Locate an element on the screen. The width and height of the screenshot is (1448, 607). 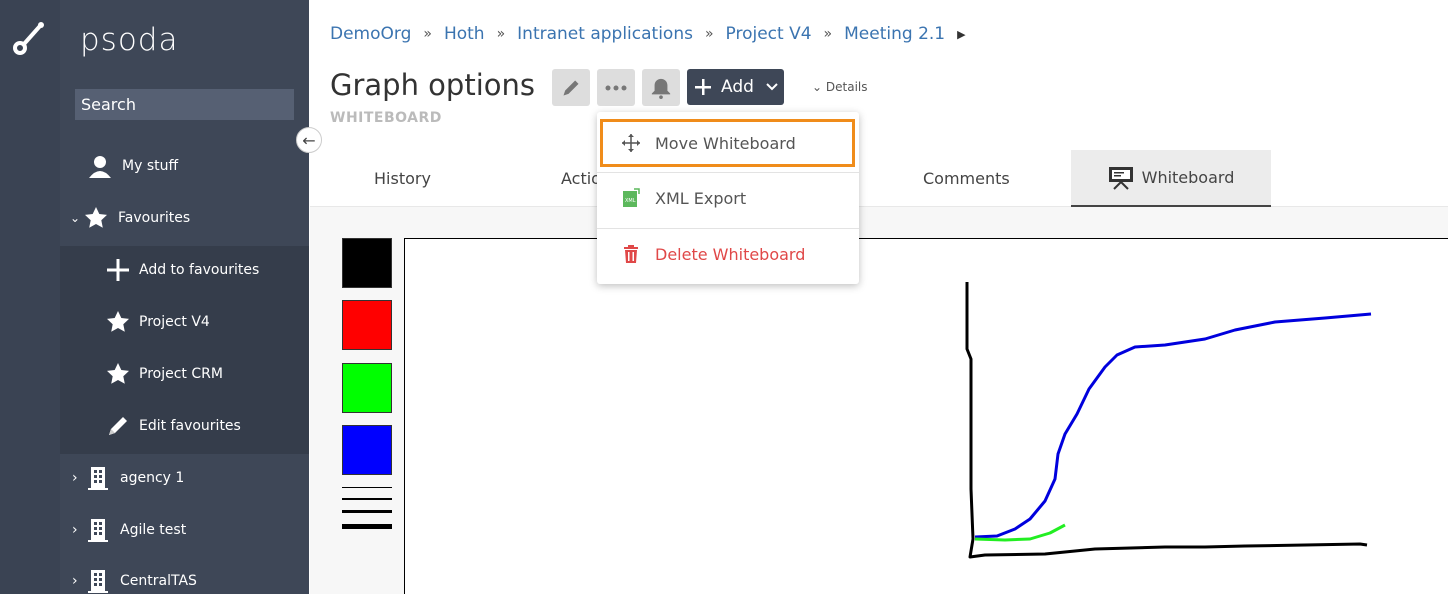
sidebar-item-favourites: ⌄ Favourites is located at coordinates (184, 218).